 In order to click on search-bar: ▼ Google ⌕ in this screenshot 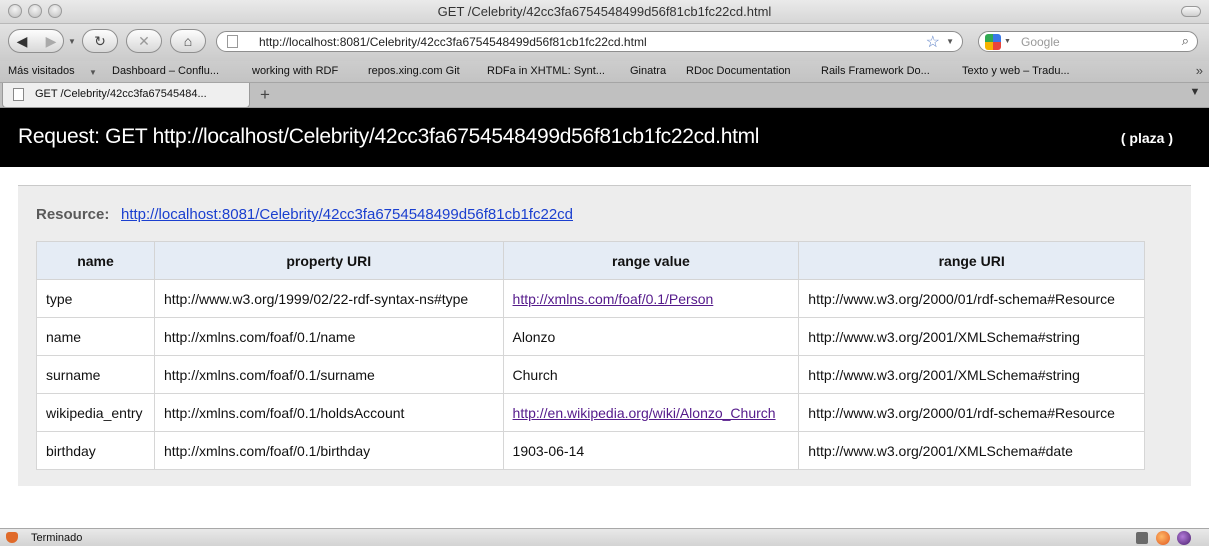, I will do `click(1088, 41)`.